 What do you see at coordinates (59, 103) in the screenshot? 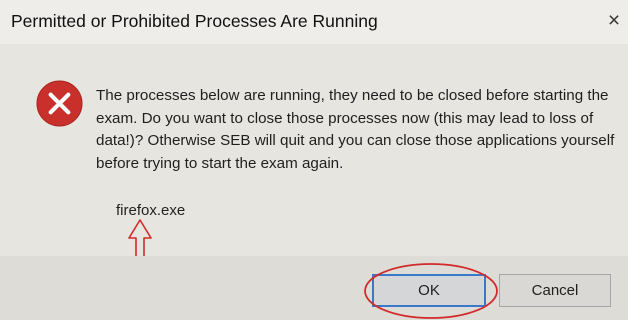
I see `error-icon` at bounding box center [59, 103].